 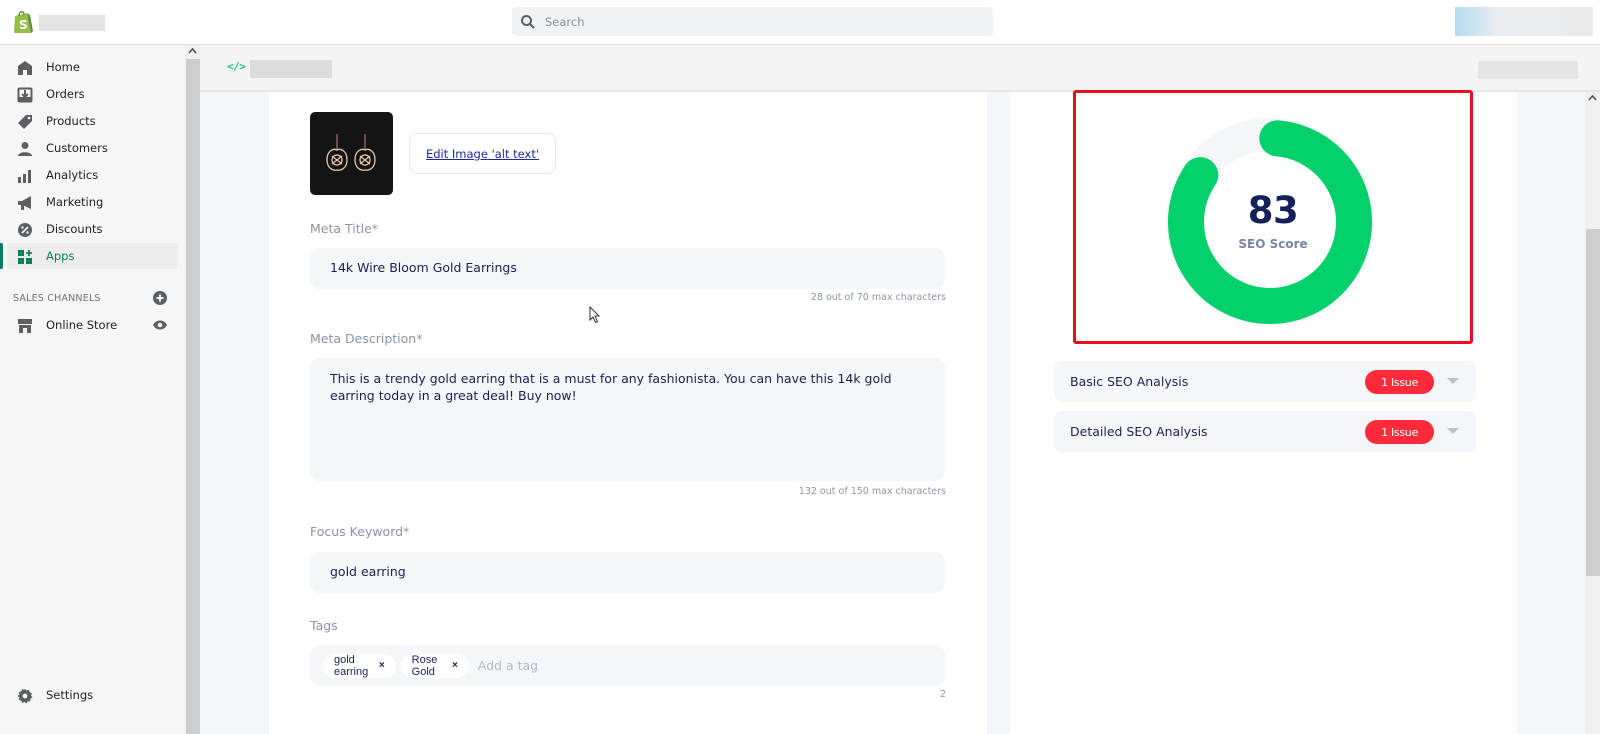 I want to click on sidebar-item-label: Orders, so click(x=65, y=94).